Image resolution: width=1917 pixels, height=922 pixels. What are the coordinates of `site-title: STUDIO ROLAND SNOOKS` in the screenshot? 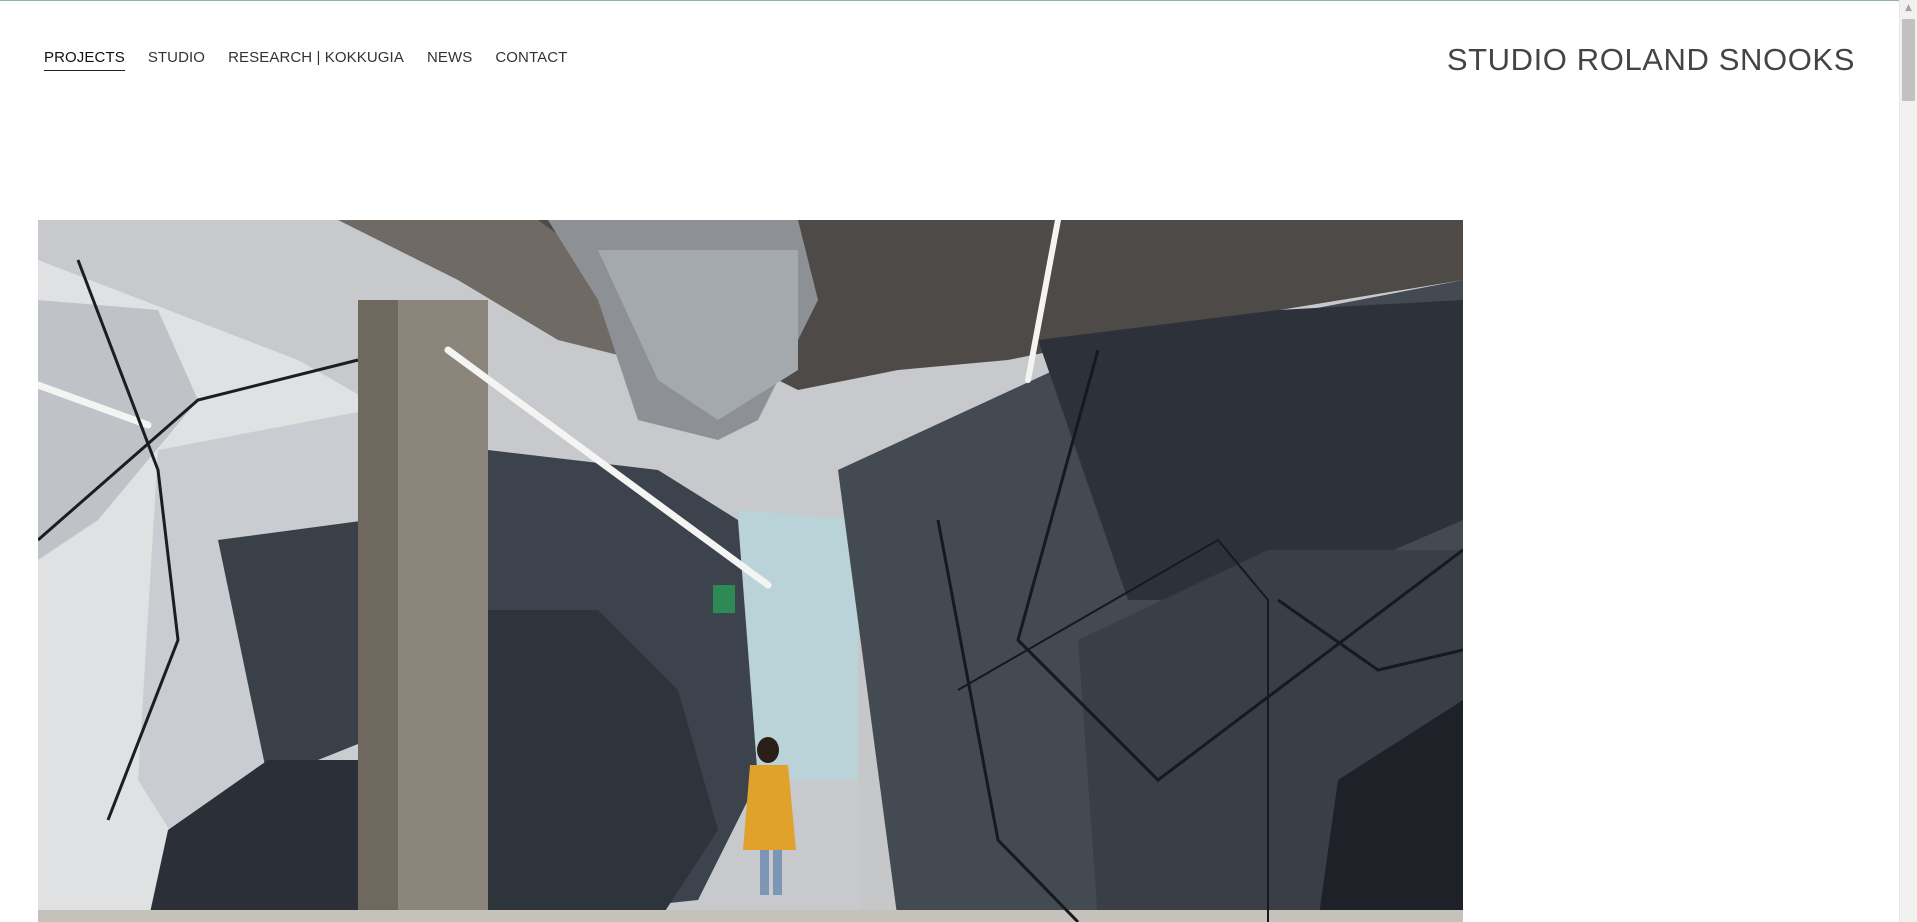 It's located at (1651, 60).